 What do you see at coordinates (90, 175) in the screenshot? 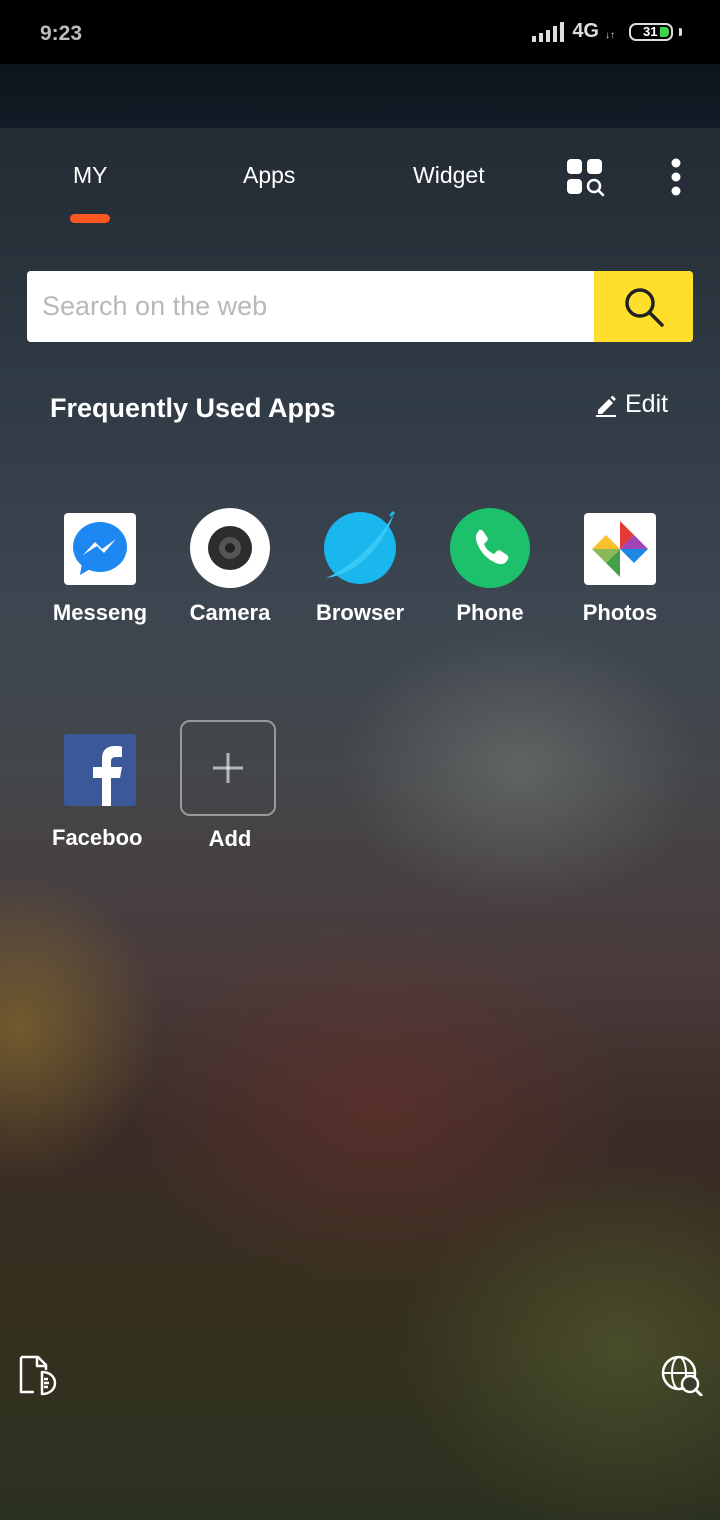
I see `tab-my: MY` at bounding box center [90, 175].